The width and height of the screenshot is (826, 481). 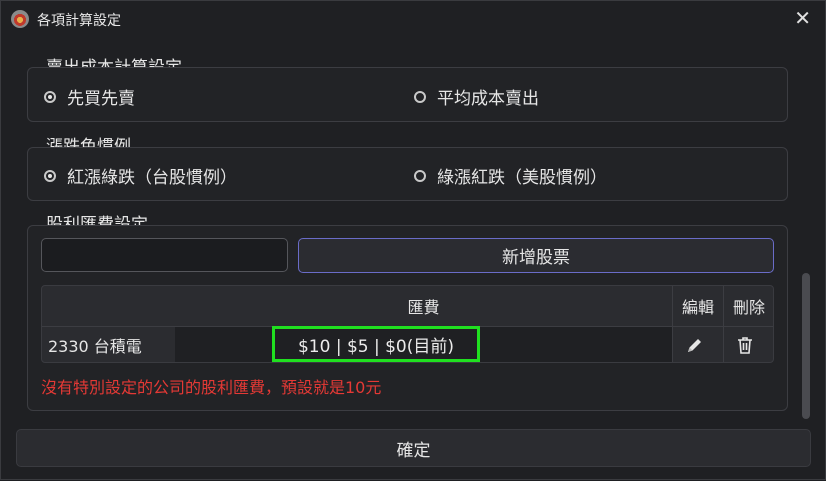 I want to click on header-fee: 匯費, so click(x=423, y=307).